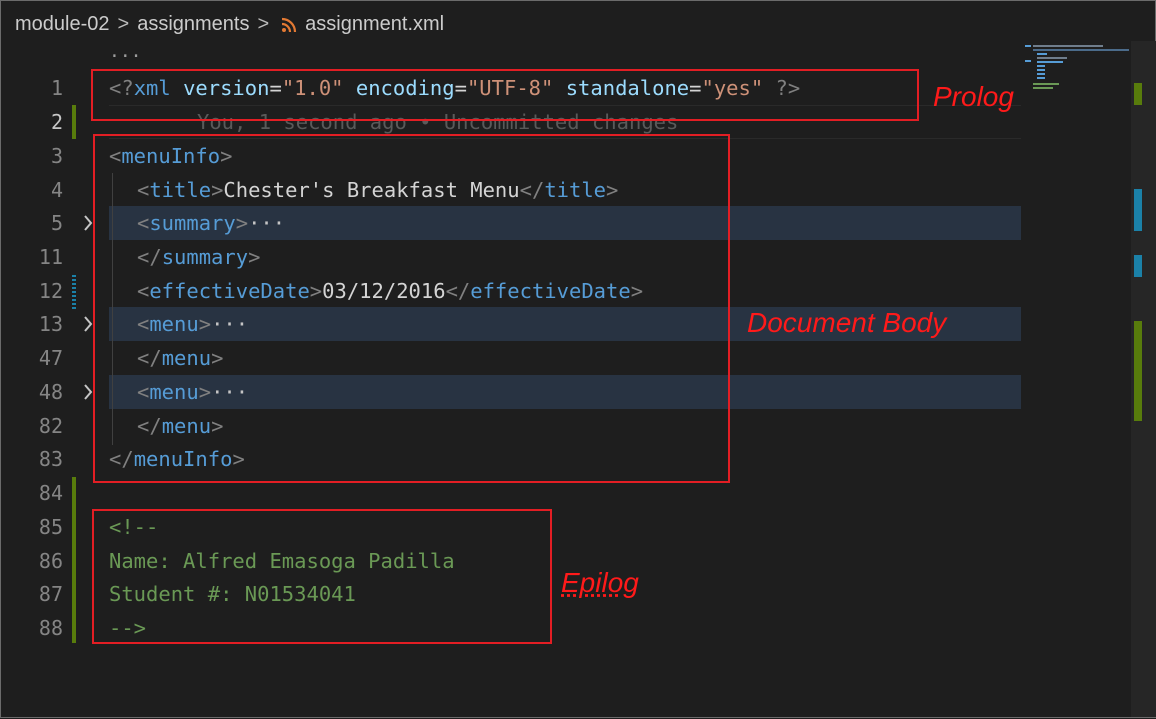 This screenshot has height=719, width=1156. Describe the element at coordinates (56, 223) in the screenshot. I see `line-number: 5` at that location.